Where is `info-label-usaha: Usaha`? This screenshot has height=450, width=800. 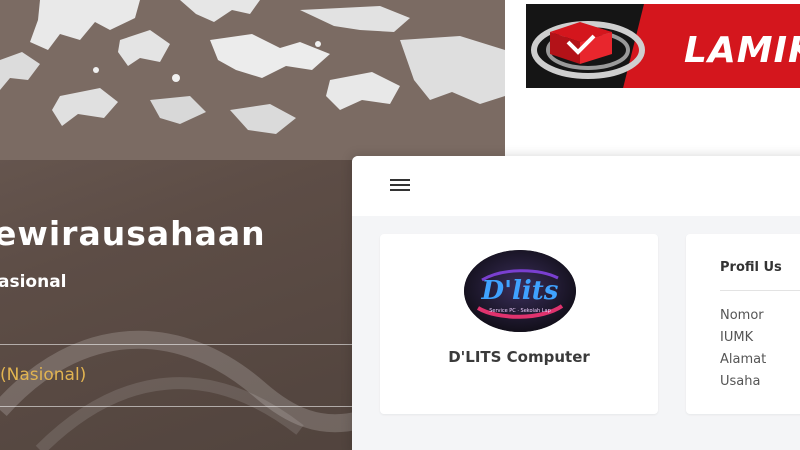 info-label-usaha: Usaha is located at coordinates (740, 381).